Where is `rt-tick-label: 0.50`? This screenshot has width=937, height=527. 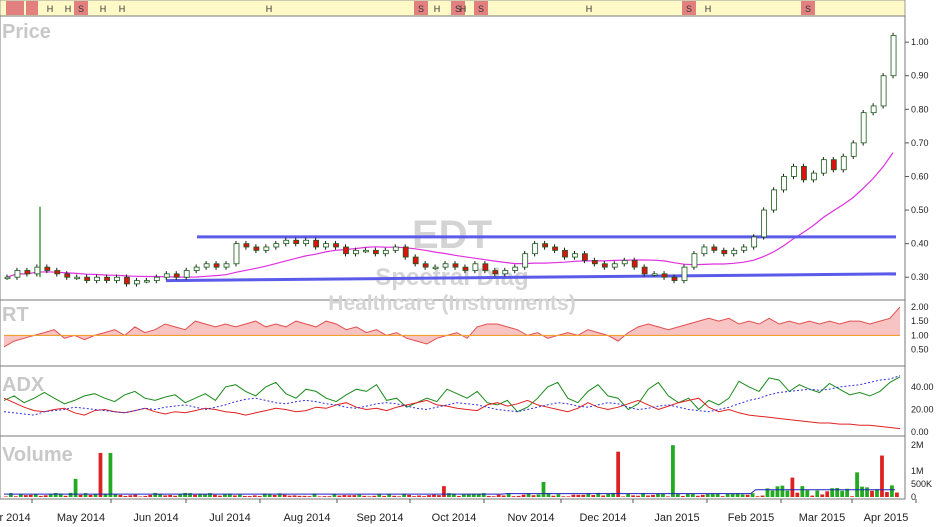 rt-tick-label: 0.50 is located at coordinates (920, 350).